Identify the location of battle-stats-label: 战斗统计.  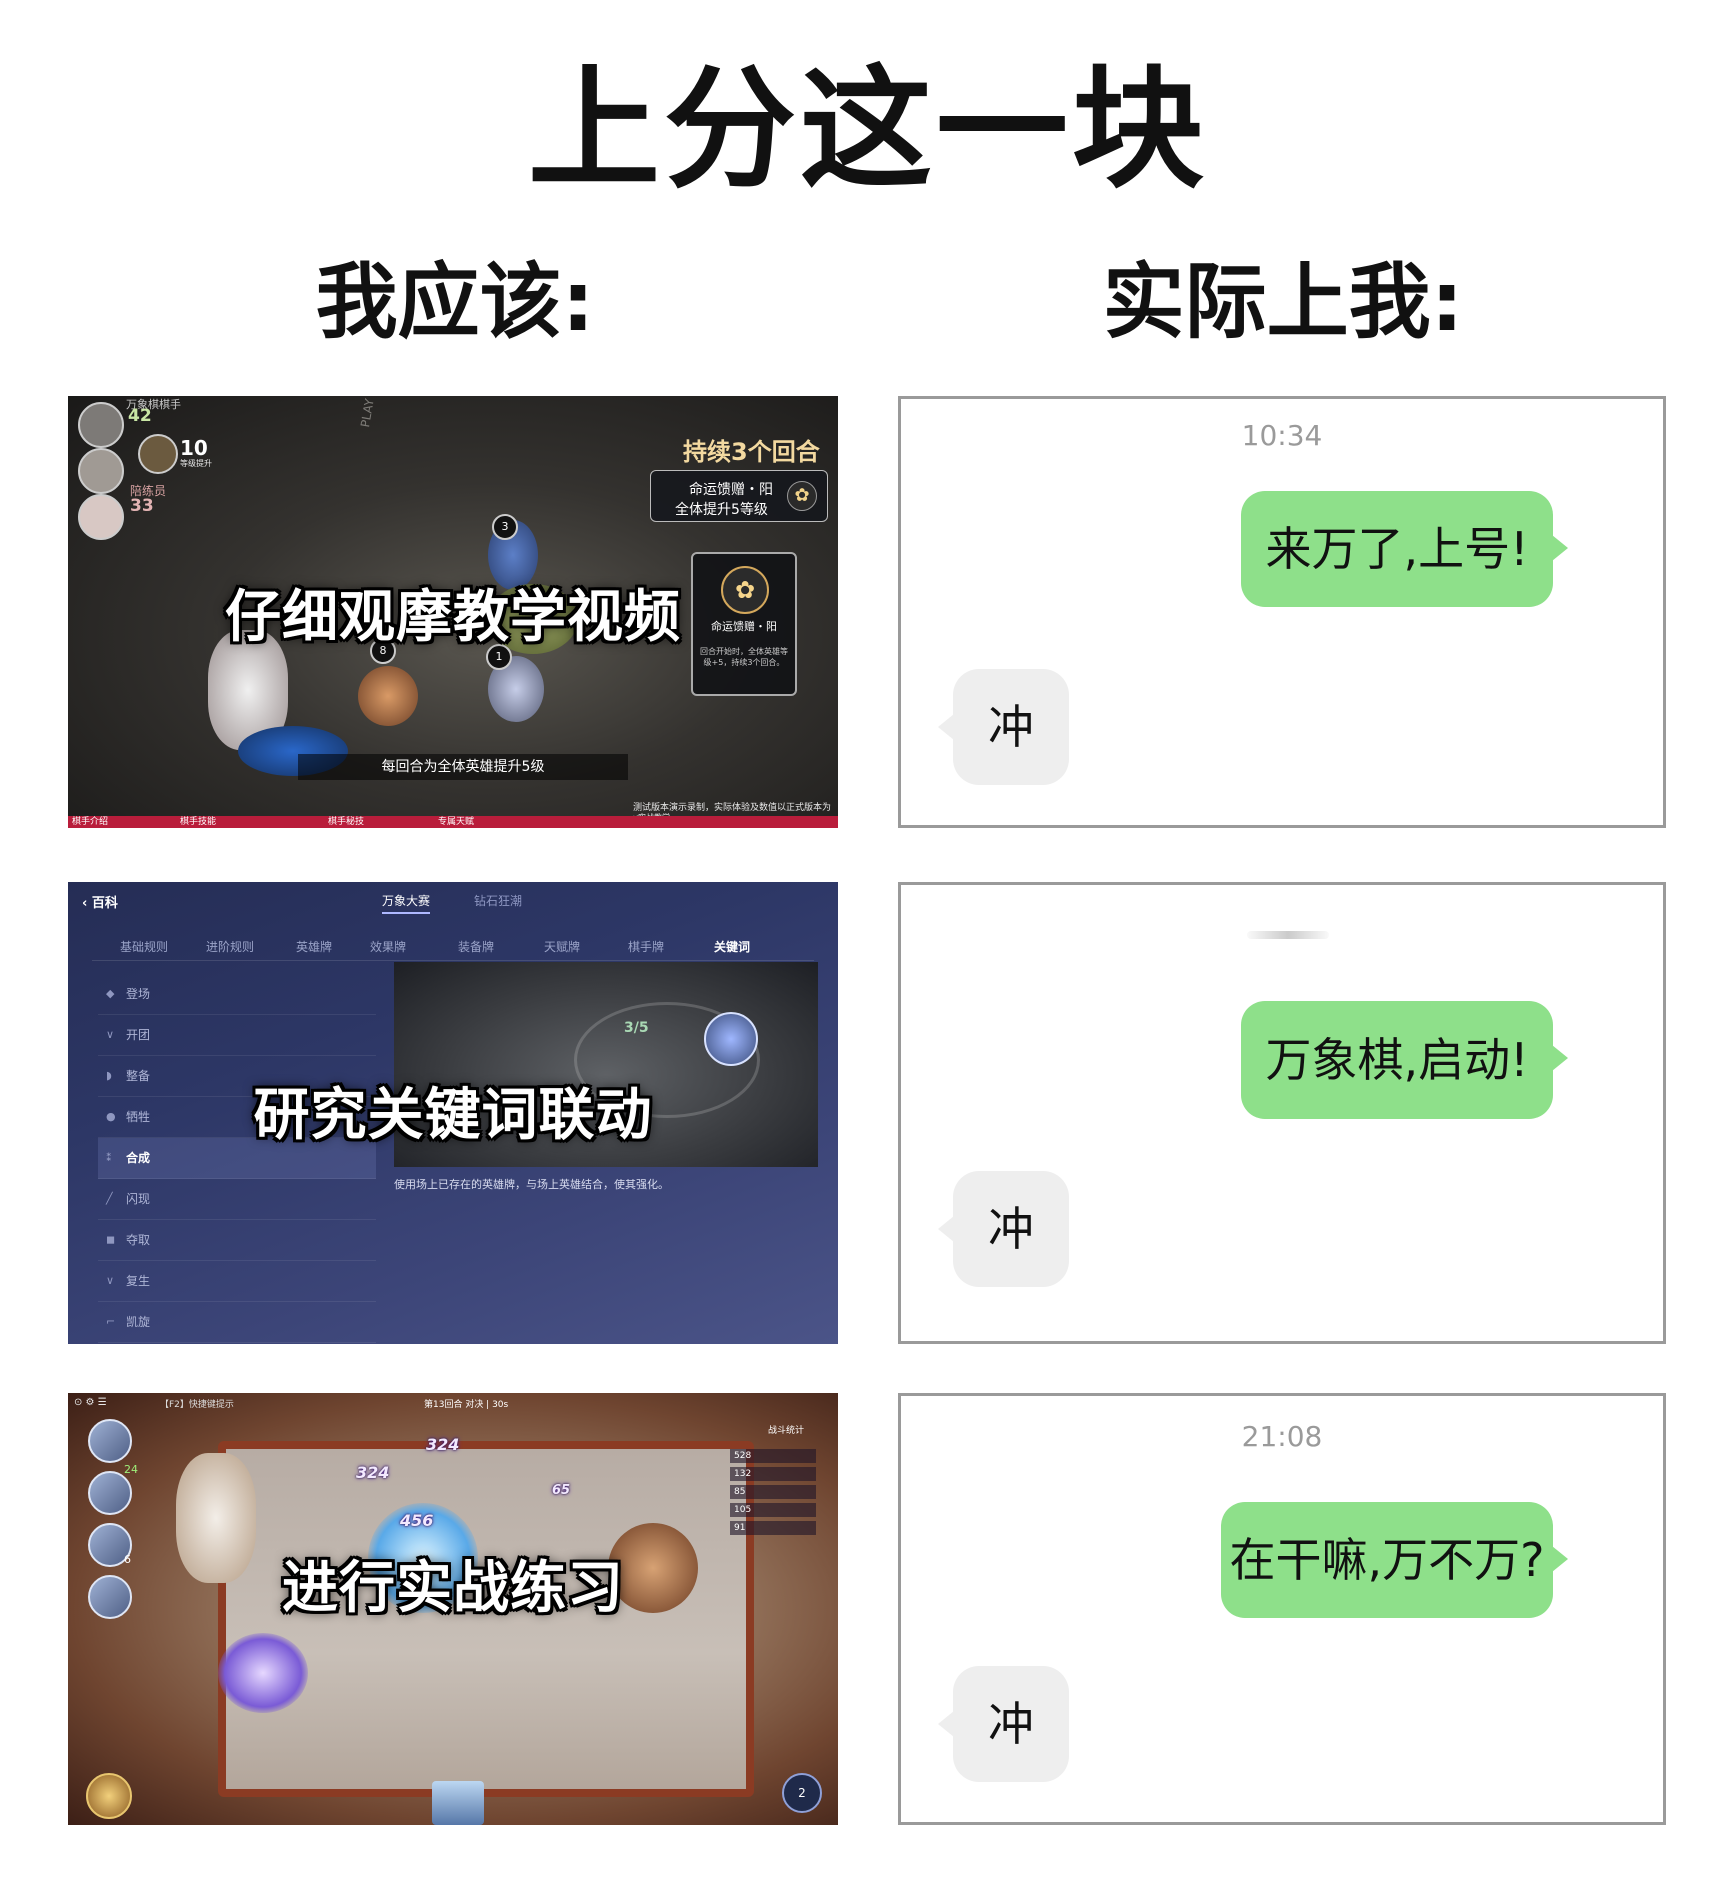
(786, 1431).